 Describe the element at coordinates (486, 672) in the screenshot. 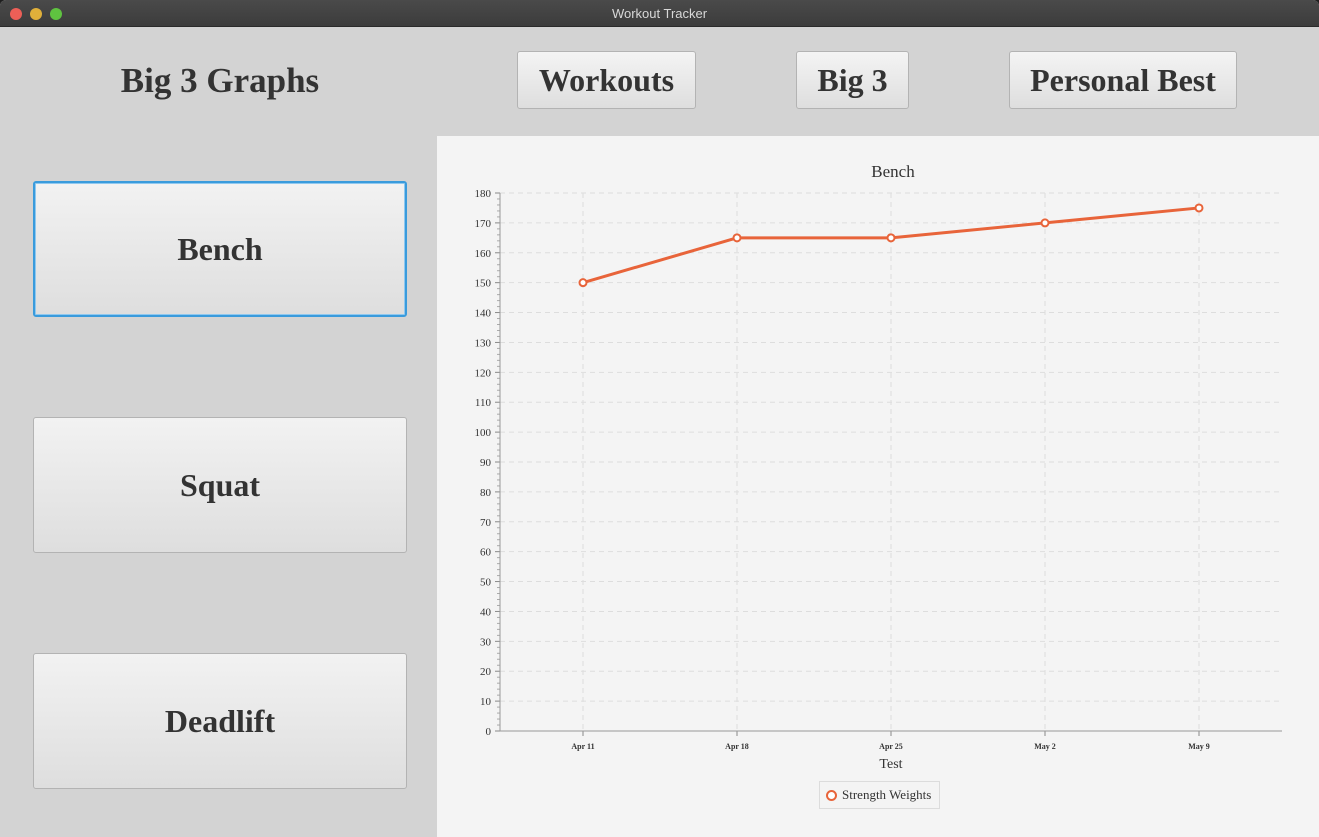

I see `y-tick-label: 20` at that location.